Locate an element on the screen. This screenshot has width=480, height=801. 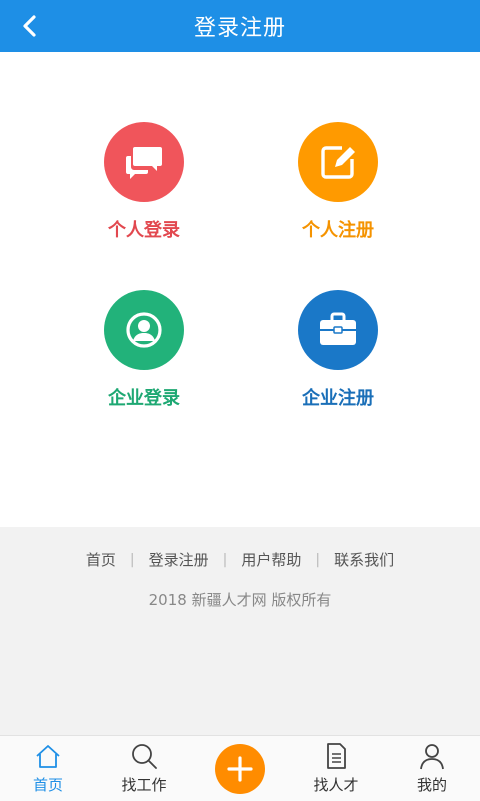
footer-links: 首页 | 登录注册 | 用户帮助 | 联系我们 is located at coordinates (240, 559).